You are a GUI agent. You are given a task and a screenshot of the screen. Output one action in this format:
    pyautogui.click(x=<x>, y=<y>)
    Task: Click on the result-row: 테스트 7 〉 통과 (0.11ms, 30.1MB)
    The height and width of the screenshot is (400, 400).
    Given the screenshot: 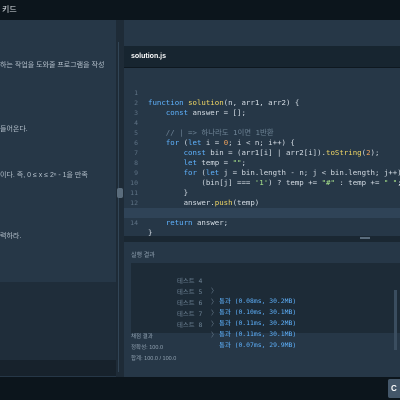 What is the action you would take?
    pyautogui.click(x=265, y=318)
    